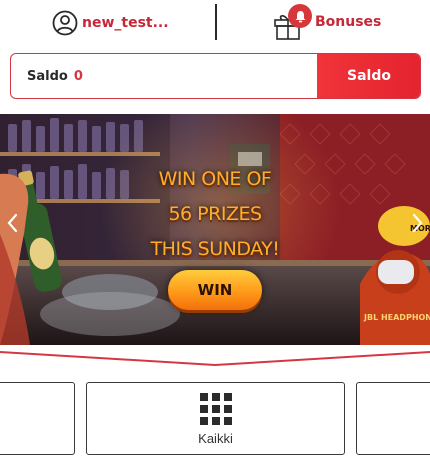  I want to click on notification-badge, so click(300, 16).